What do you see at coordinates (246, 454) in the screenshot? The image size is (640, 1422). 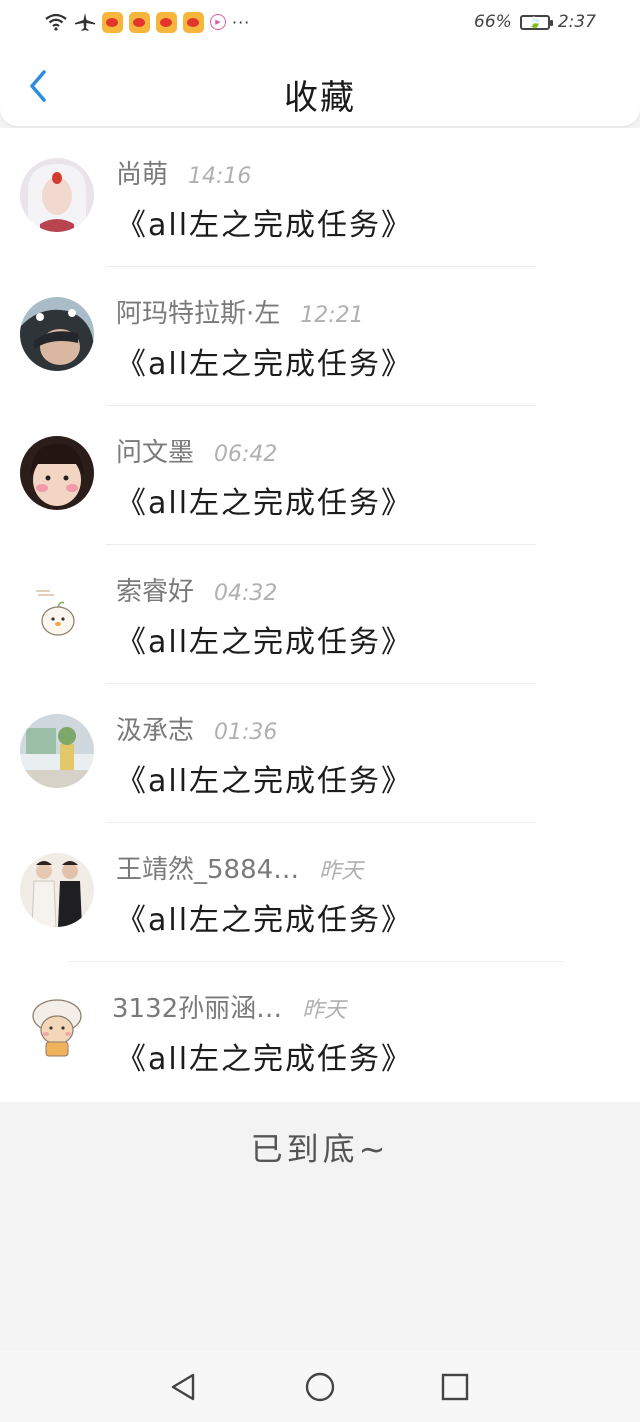 I see `timestamp: 06:42` at bounding box center [246, 454].